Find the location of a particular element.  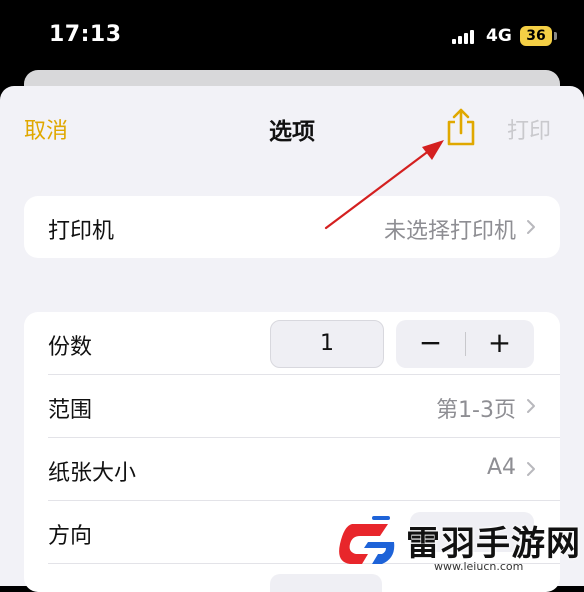

printer-row: 打印机 未选择打印机 is located at coordinates (292, 227).